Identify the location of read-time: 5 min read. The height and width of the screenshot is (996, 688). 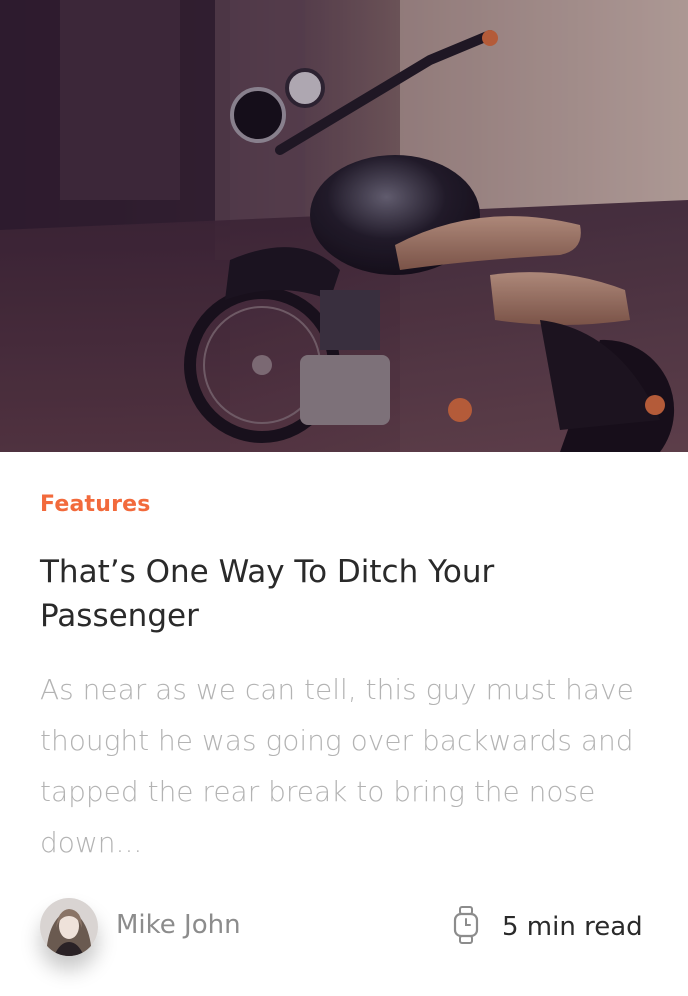
(572, 927).